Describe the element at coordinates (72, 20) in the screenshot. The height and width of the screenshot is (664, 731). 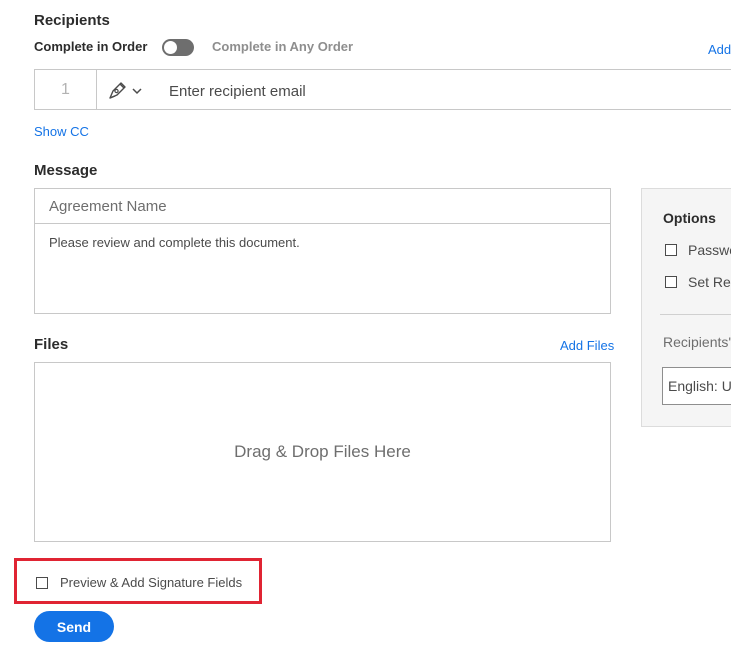
I see `recipients-title: Recipients` at that location.